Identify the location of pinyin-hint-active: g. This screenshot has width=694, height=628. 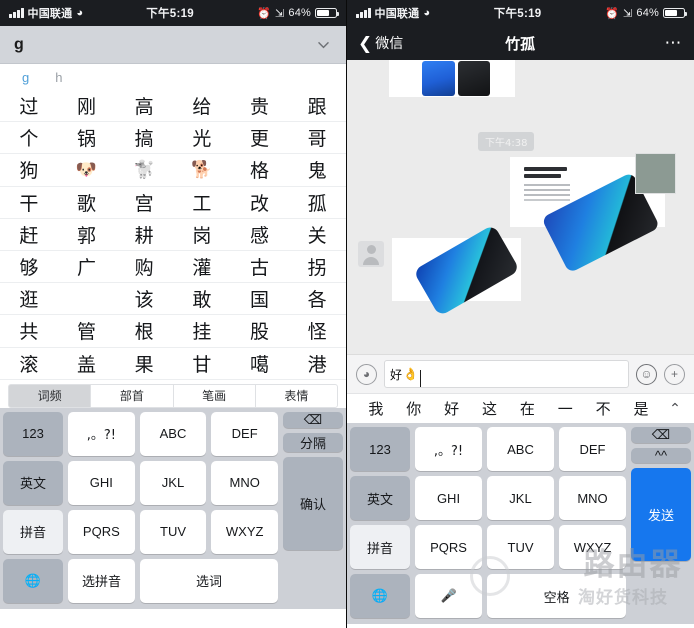
(25, 77).